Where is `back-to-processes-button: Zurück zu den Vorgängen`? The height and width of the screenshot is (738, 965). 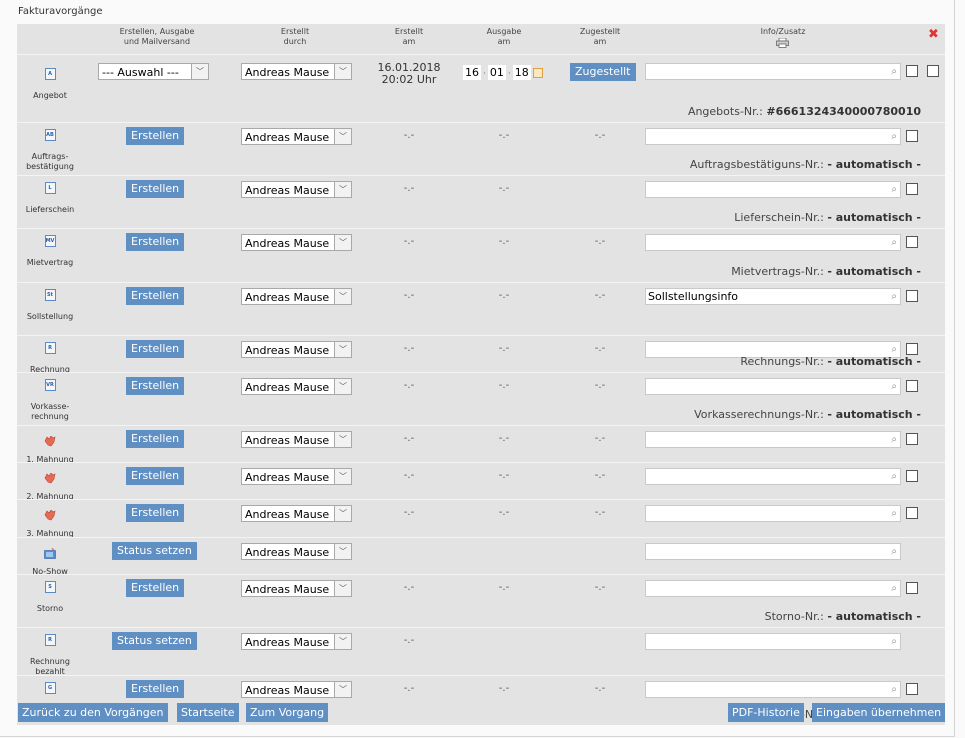
back-to-processes-button: Zurück zu den Vorgängen is located at coordinates (93, 712).